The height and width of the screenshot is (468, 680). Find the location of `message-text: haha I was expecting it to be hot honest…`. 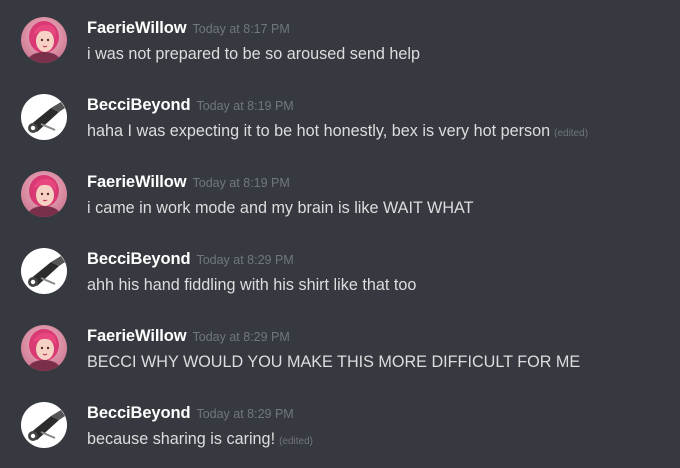

message-text: haha I was expecting it to be hot honest… is located at coordinates (319, 131).